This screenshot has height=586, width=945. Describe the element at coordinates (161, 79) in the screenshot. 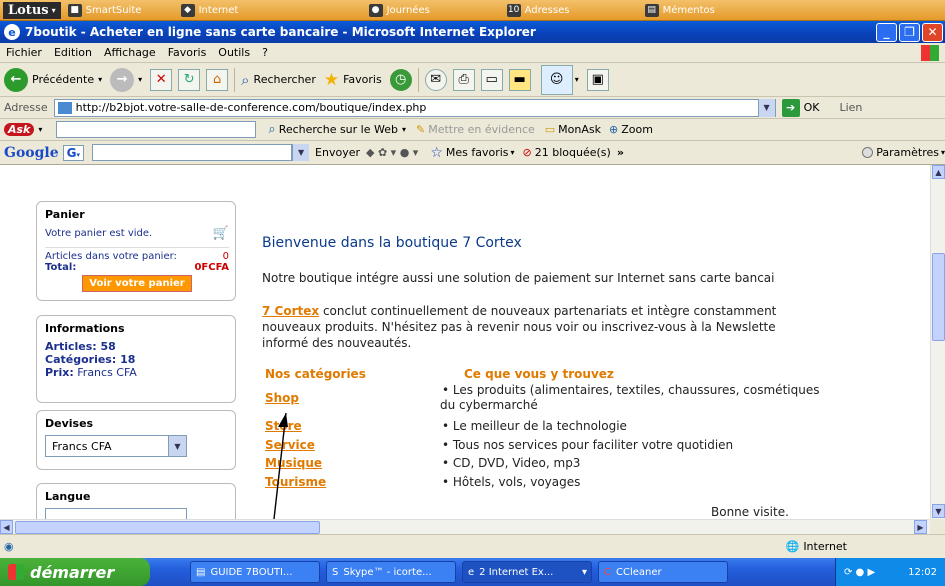

I see `stop-icon: ✕` at that location.